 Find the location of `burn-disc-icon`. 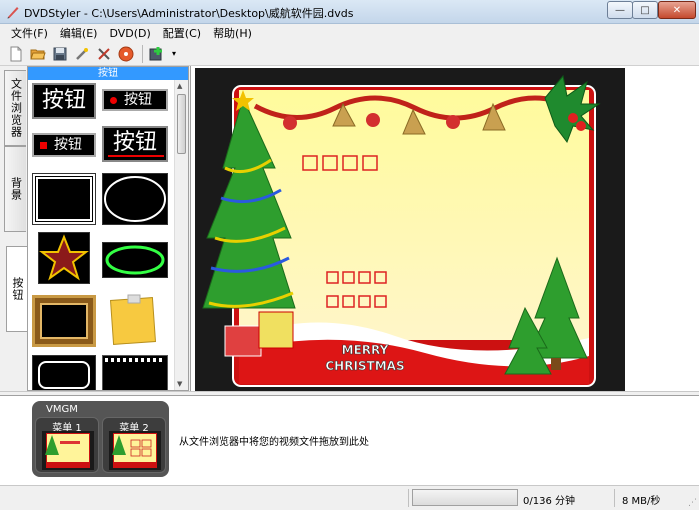

burn-disc-icon is located at coordinates (126, 53).